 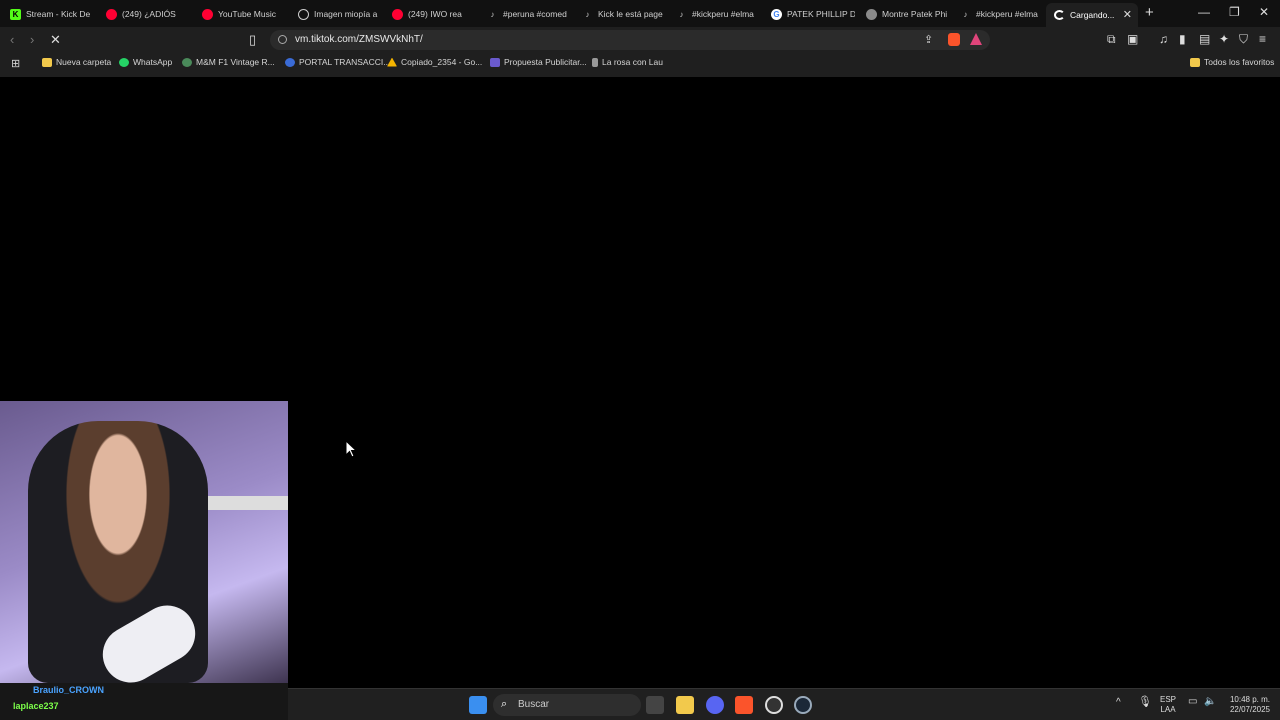 I want to click on url-text: vm.tiktok.com/ZMSWVkNhT/, so click(x=359, y=39).